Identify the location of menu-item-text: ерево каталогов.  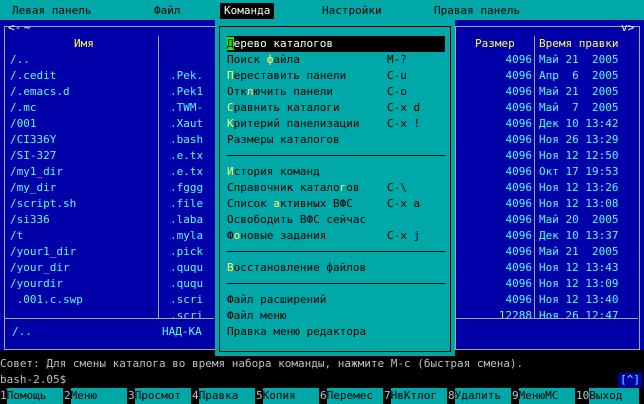
(283, 43).